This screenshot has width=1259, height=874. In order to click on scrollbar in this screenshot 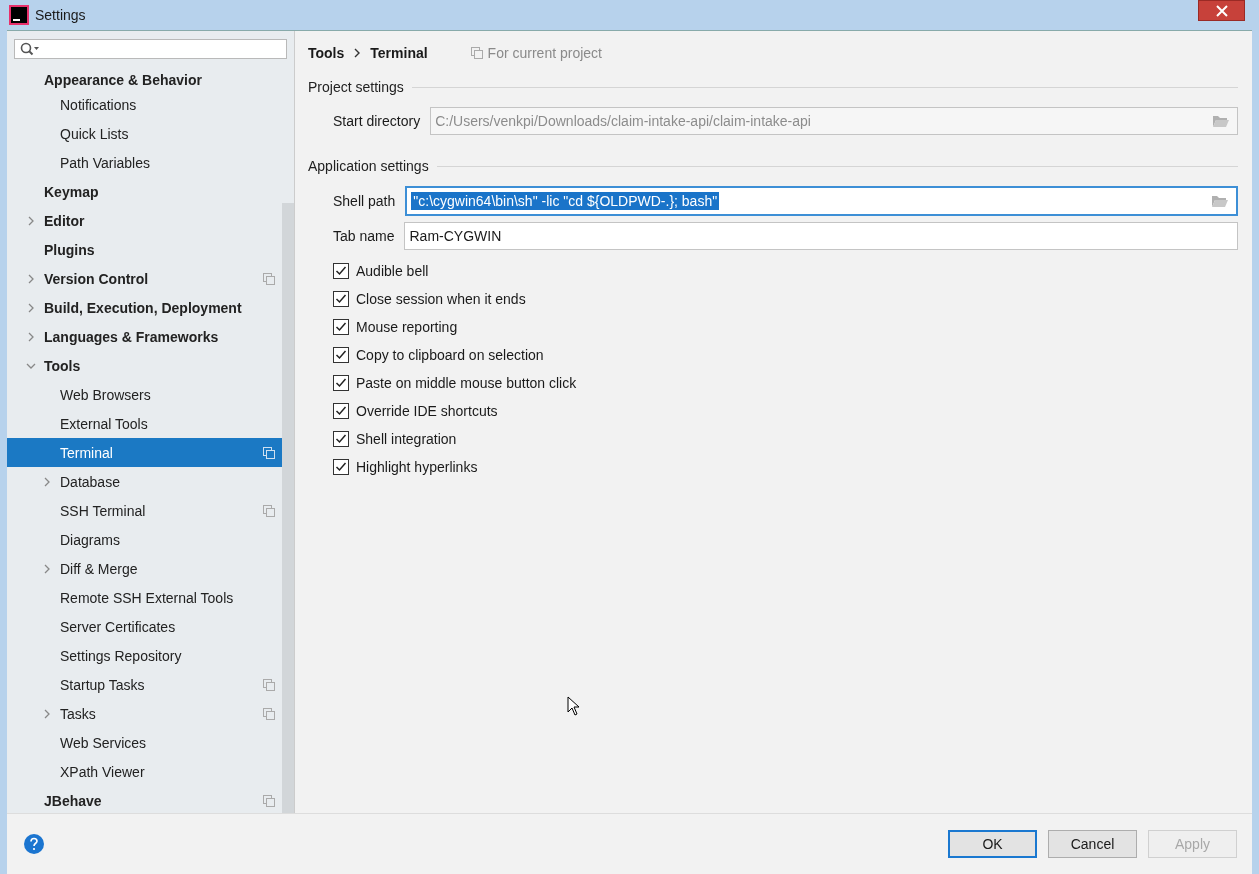, I will do `click(288, 508)`.